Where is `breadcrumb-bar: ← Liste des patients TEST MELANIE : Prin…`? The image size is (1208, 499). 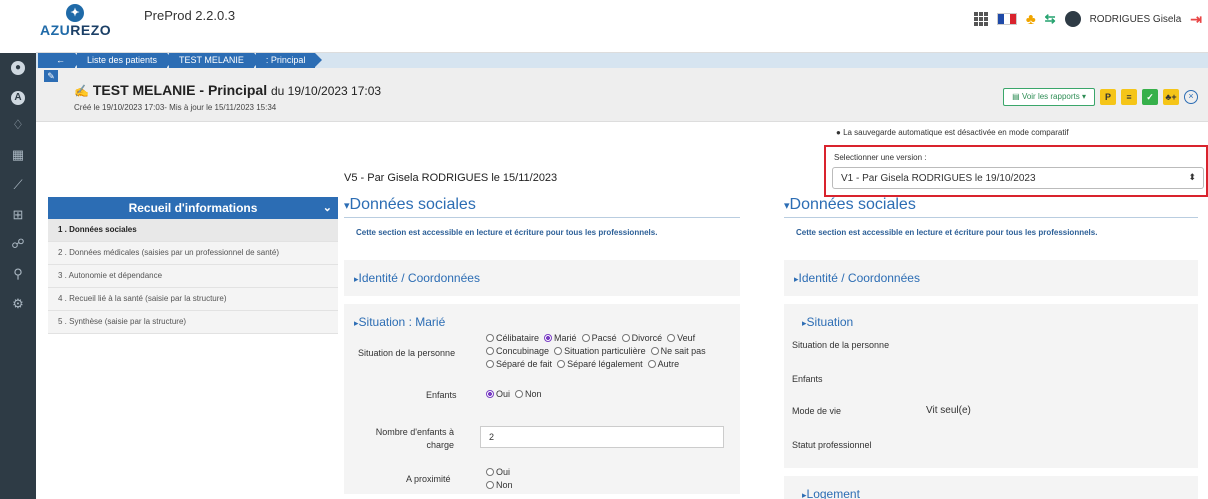 breadcrumb-bar: ← Liste des patients TEST MELANIE : Prin… is located at coordinates (622, 60).